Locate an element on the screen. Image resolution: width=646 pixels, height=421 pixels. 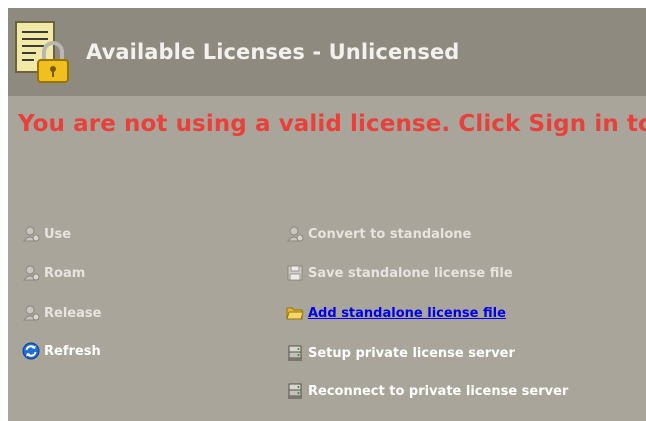
use-action: Use is located at coordinates (46, 234).